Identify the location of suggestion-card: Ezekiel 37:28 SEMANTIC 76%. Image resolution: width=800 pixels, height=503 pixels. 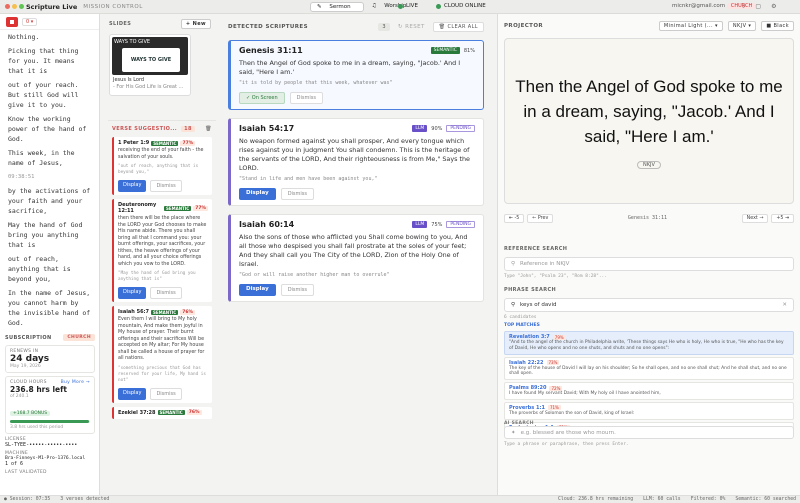
(162, 412).